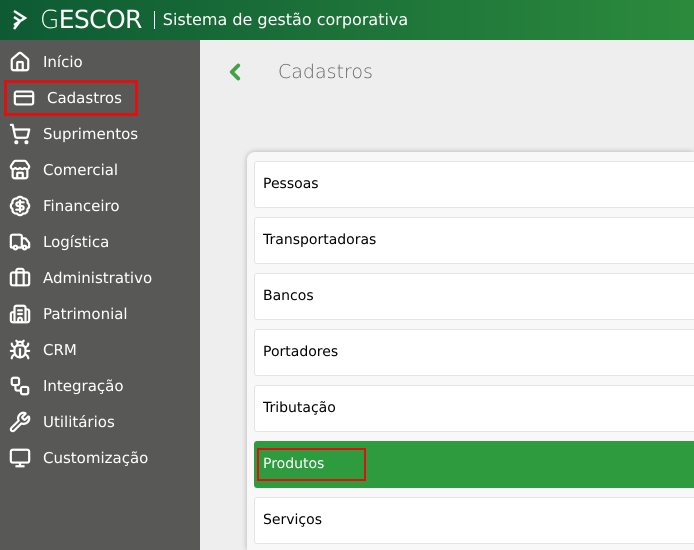 This screenshot has height=550, width=694. I want to click on sidebar-item: Utilitários, so click(100, 422).